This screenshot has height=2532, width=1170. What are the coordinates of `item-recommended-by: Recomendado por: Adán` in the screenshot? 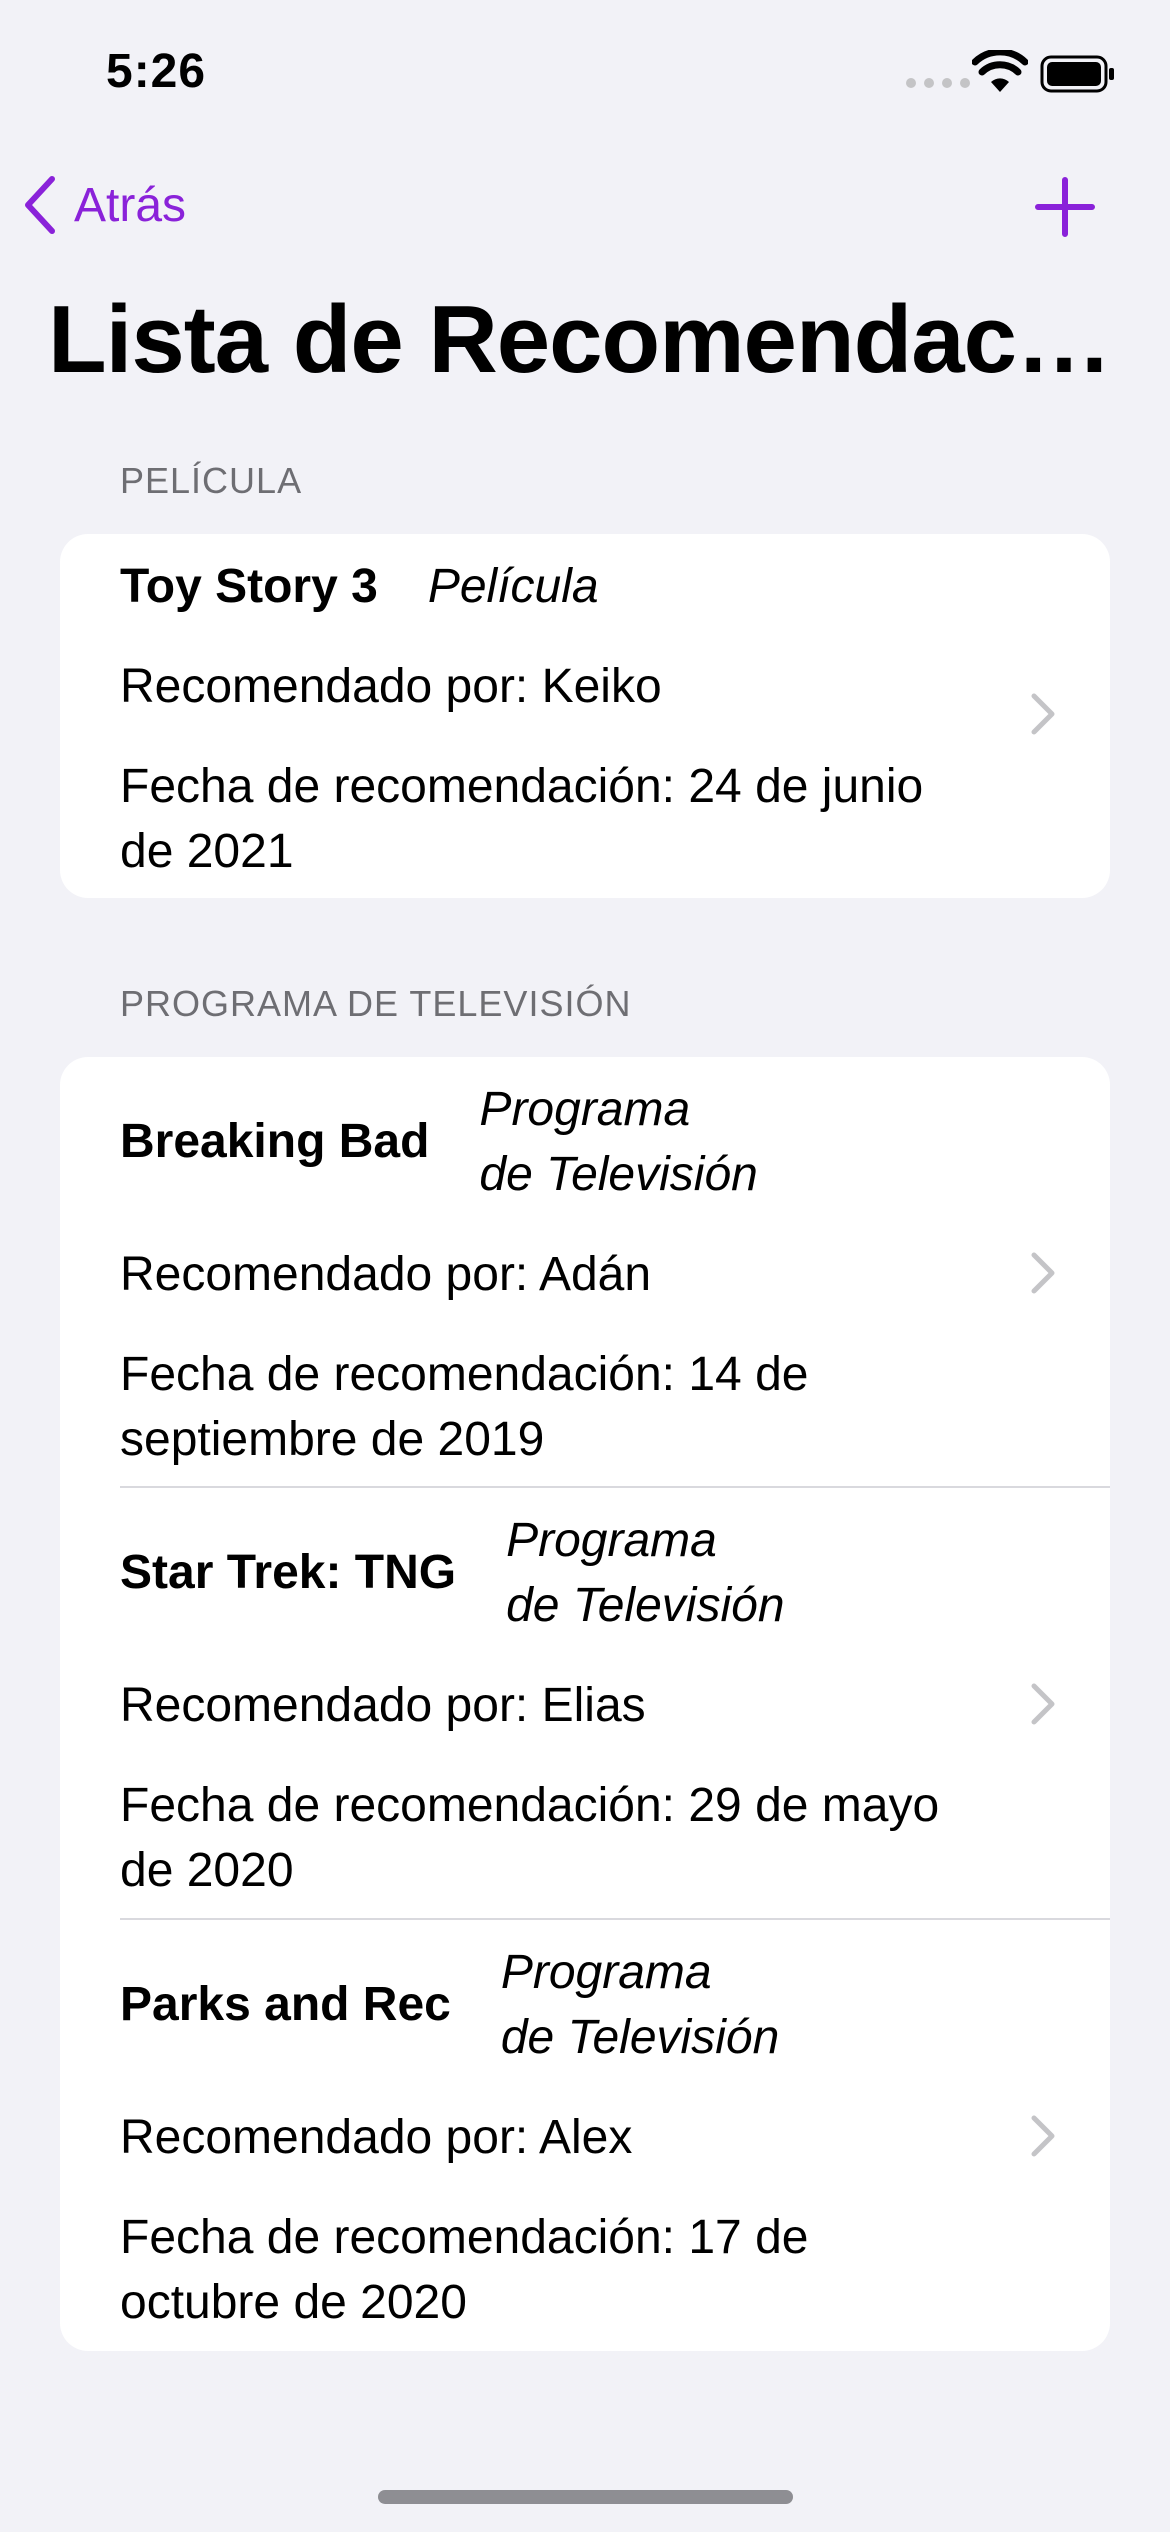 It's located at (386, 1274).